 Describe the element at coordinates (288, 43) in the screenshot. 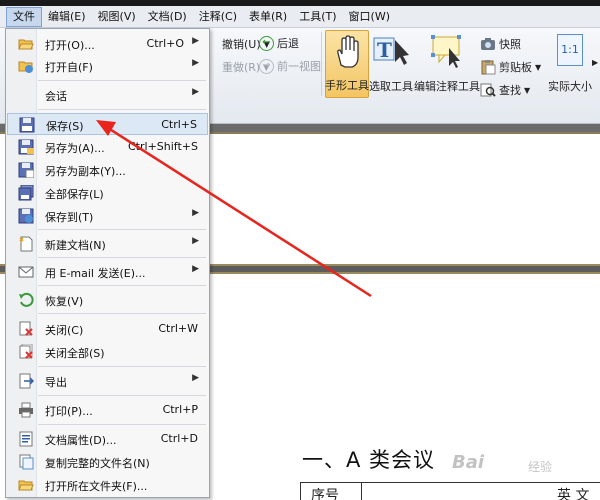

I see `back-label: 后退` at that location.